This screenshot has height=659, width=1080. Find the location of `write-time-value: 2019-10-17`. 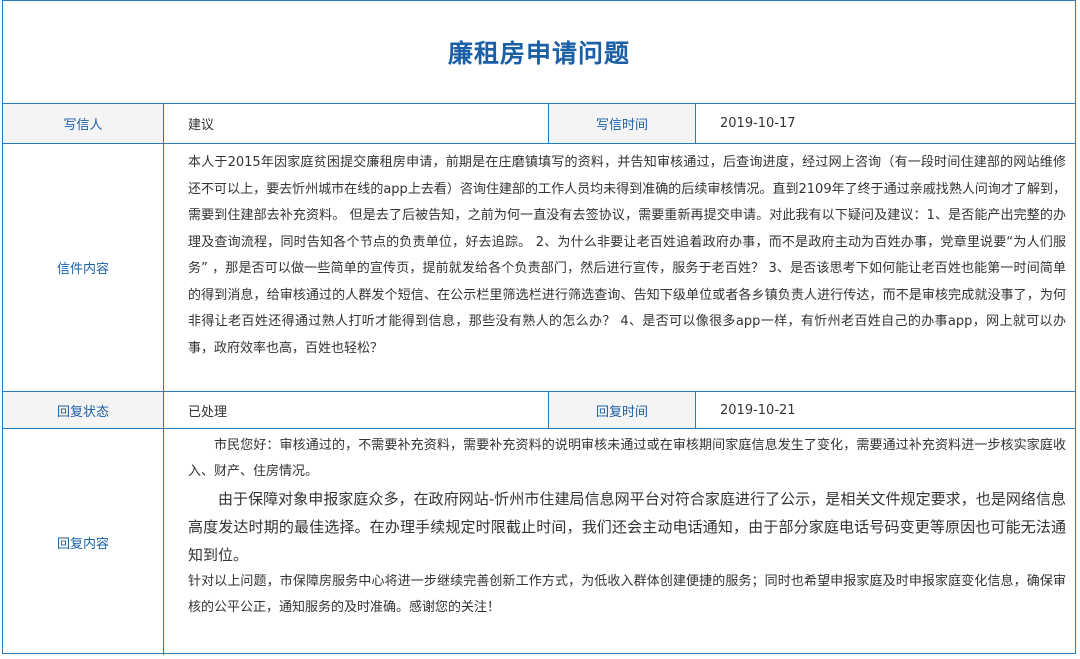

write-time-value: 2019-10-17 is located at coordinates (758, 123).